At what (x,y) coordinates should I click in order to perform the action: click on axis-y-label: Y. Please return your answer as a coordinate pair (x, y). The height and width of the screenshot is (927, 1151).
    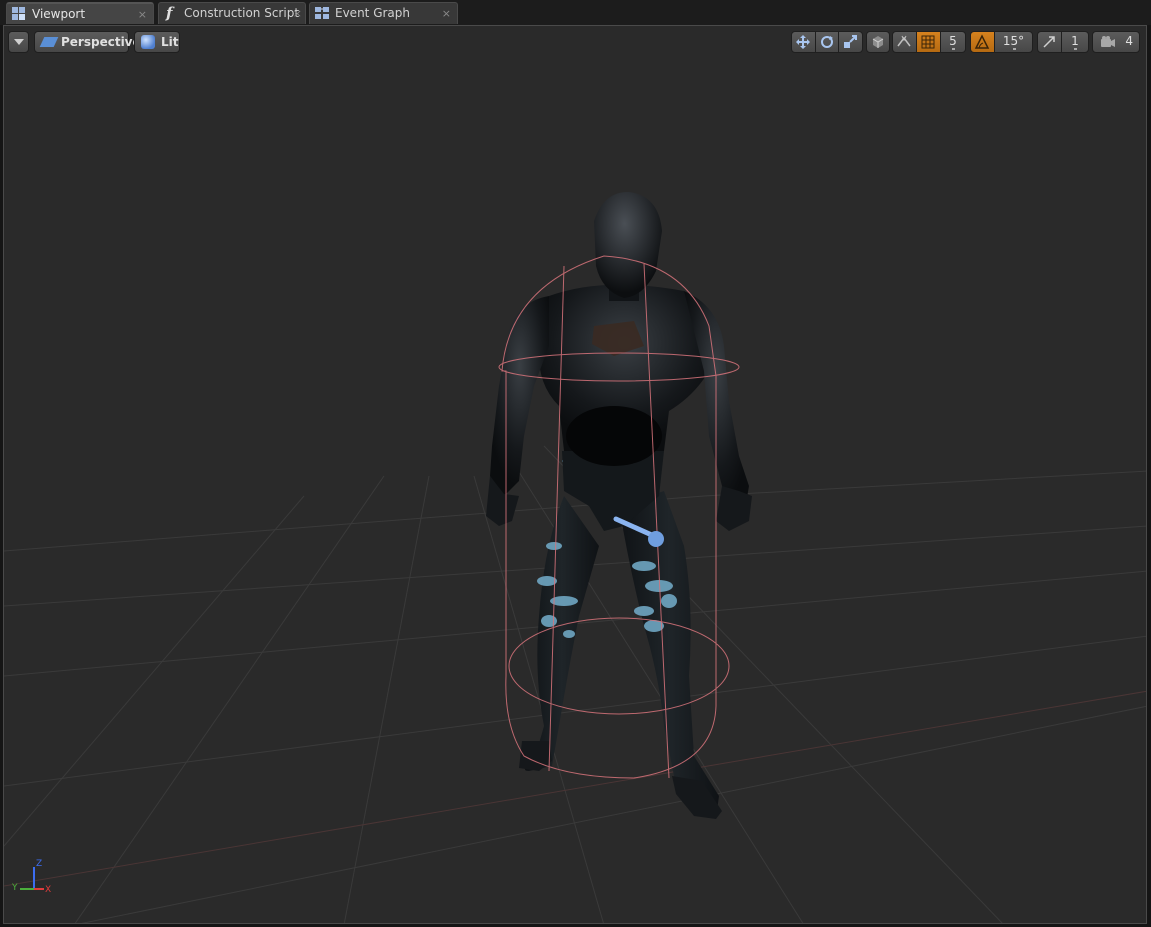
    Looking at the image, I should click on (15, 888).